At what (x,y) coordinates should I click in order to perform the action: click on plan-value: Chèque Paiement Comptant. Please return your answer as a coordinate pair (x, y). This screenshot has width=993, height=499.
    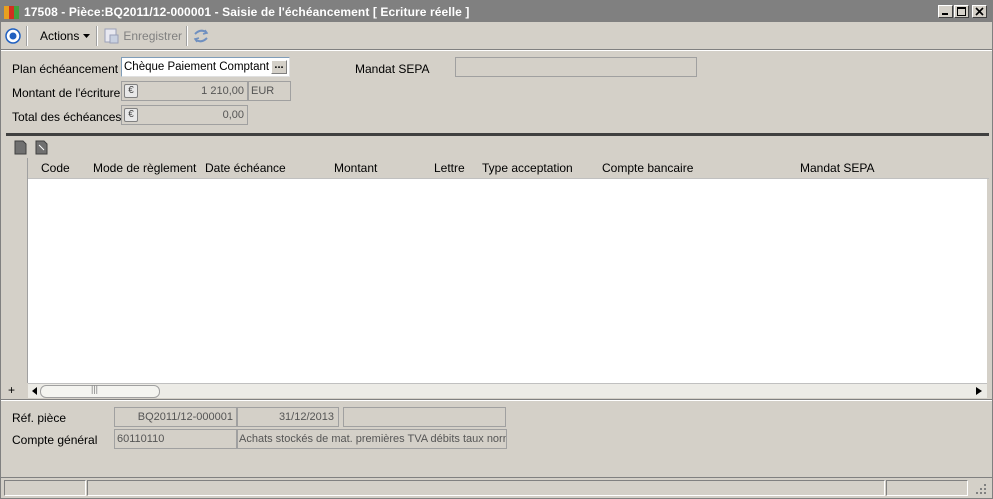
    Looking at the image, I should click on (197, 67).